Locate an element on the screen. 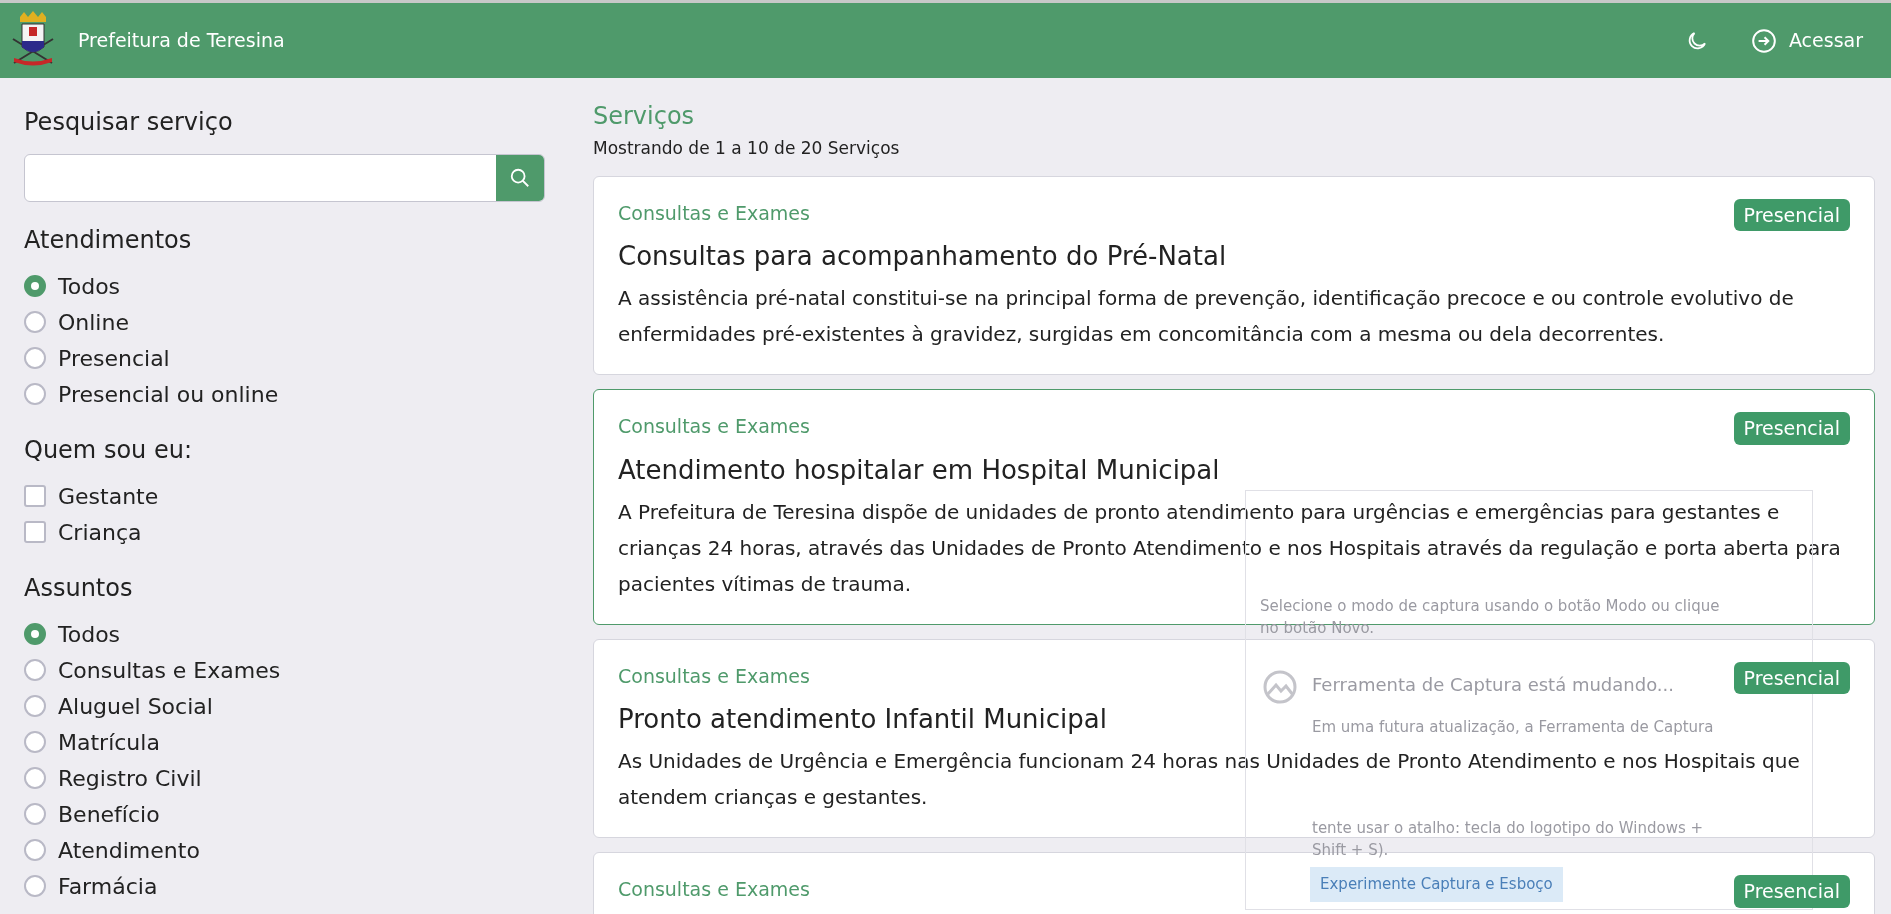  filter-option-label: Presencial is located at coordinates (114, 358).